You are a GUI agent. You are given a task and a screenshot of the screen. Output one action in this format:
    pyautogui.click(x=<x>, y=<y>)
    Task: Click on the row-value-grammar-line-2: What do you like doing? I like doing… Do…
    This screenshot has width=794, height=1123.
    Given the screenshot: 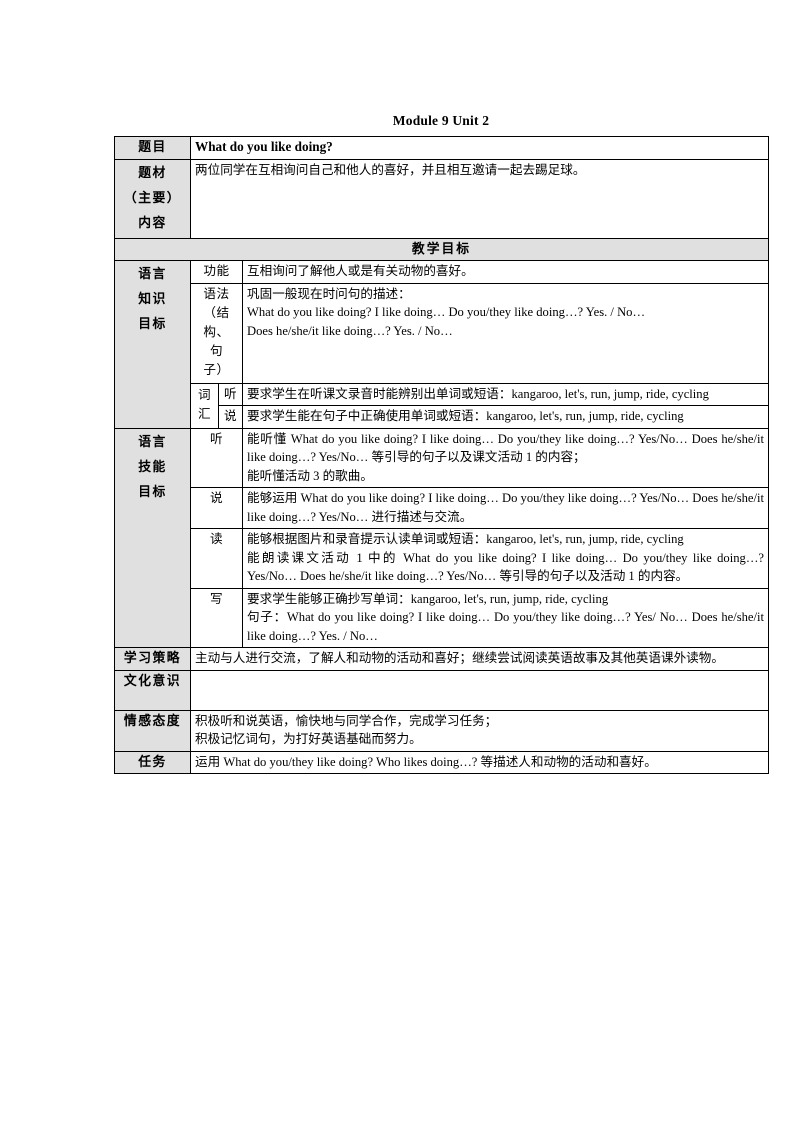 What is the action you would take?
    pyautogui.click(x=446, y=312)
    